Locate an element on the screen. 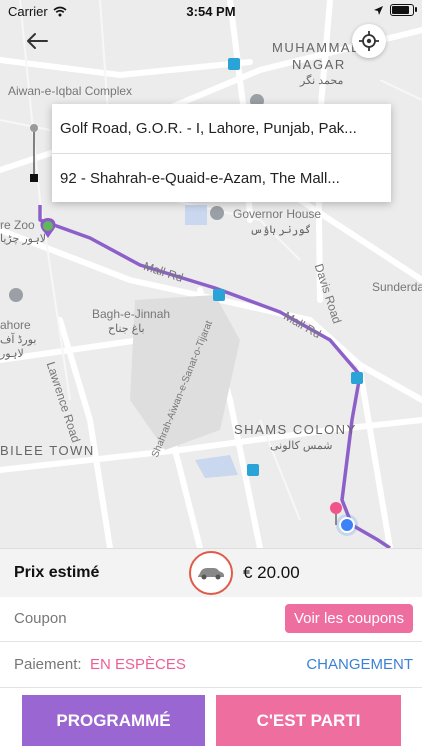 Image resolution: width=422 pixels, height=751 pixels. estimated-price-label: Prix estimé is located at coordinates (57, 572).